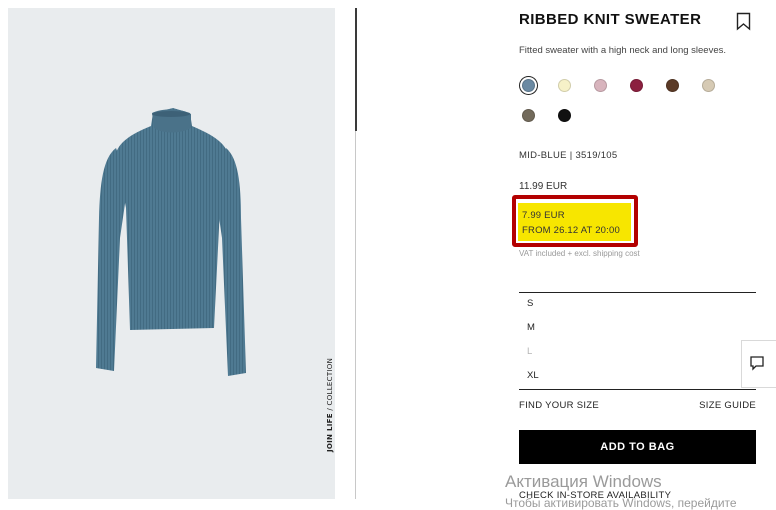 This screenshot has width=776, height=510. Describe the element at coordinates (610, 19) in the screenshot. I see `product-title: RIBBED KNIT SWEATER` at that location.